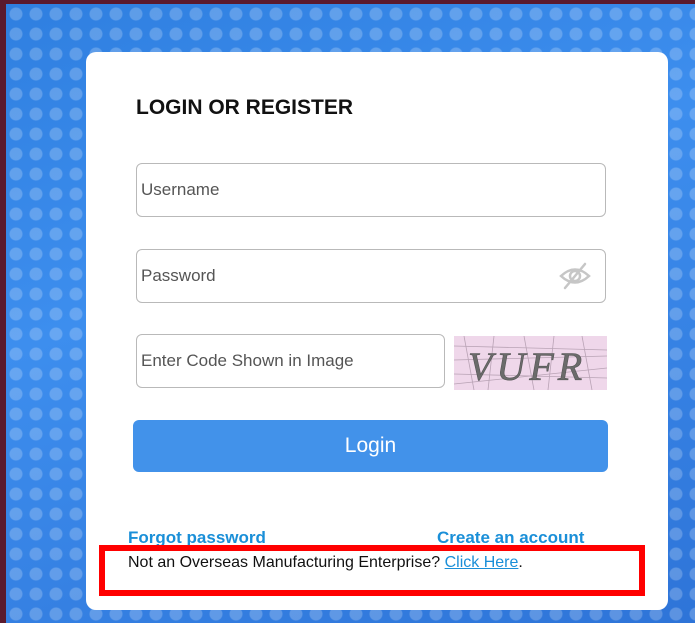 The image size is (695, 623). Describe the element at coordinates (197, 538) in the screenshot. I see `forgot-password-link: Forgot password` at that location.